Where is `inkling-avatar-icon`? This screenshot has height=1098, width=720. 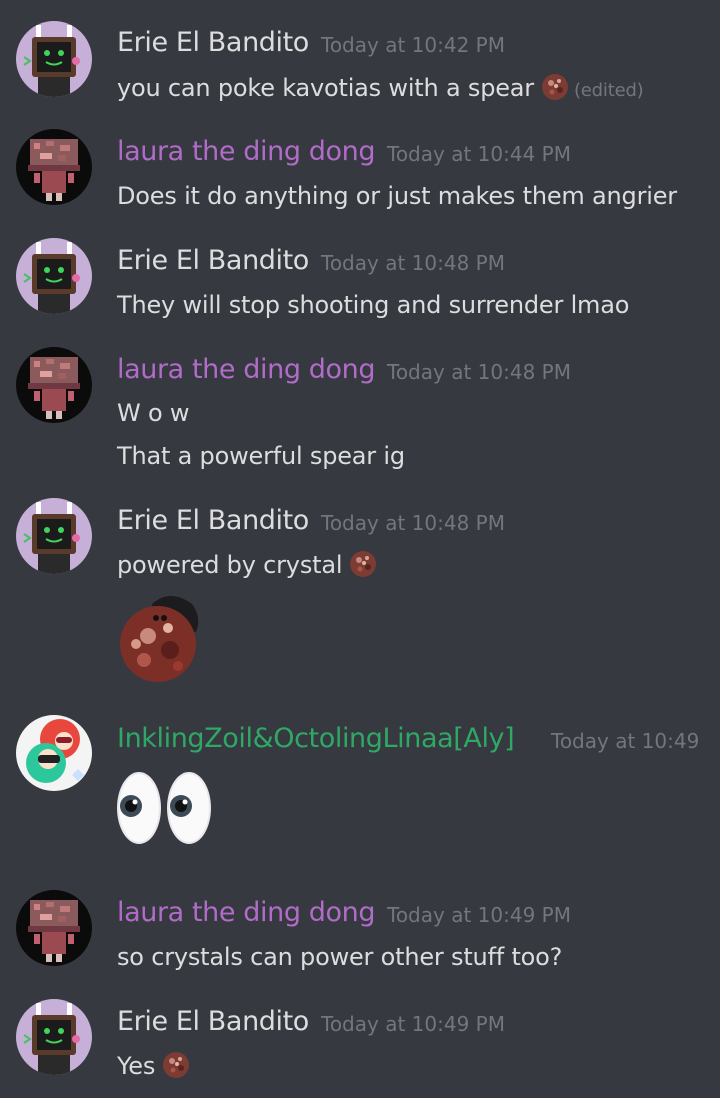
inkling-avatar-icon is located at coordinates (54, 753).